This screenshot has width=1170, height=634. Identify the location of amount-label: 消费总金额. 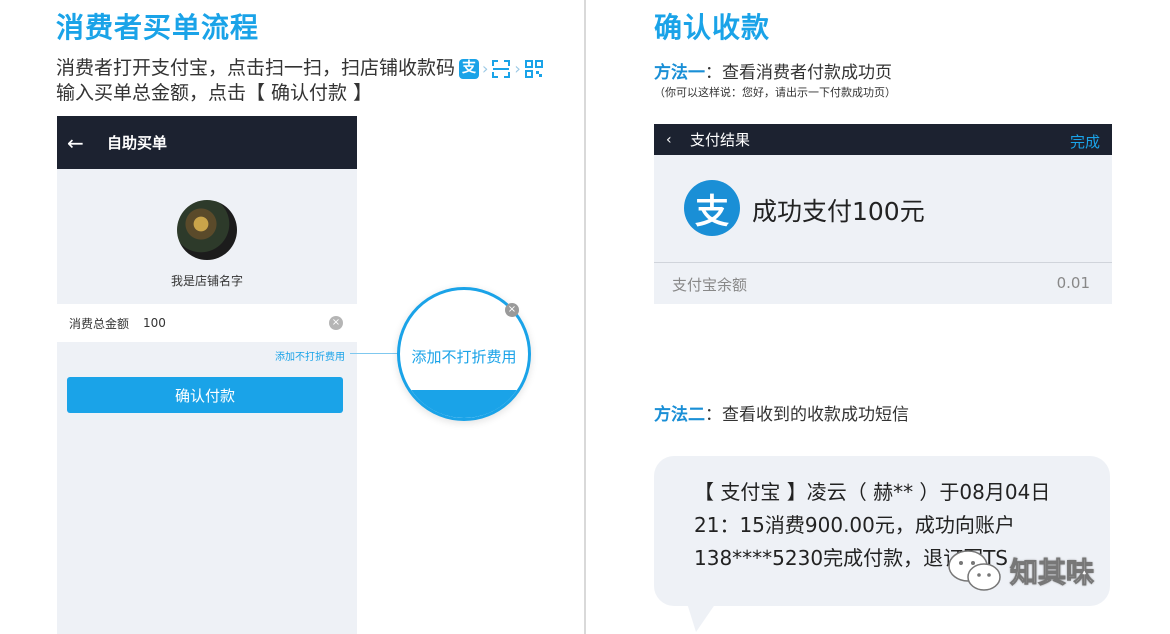
(99, 323).